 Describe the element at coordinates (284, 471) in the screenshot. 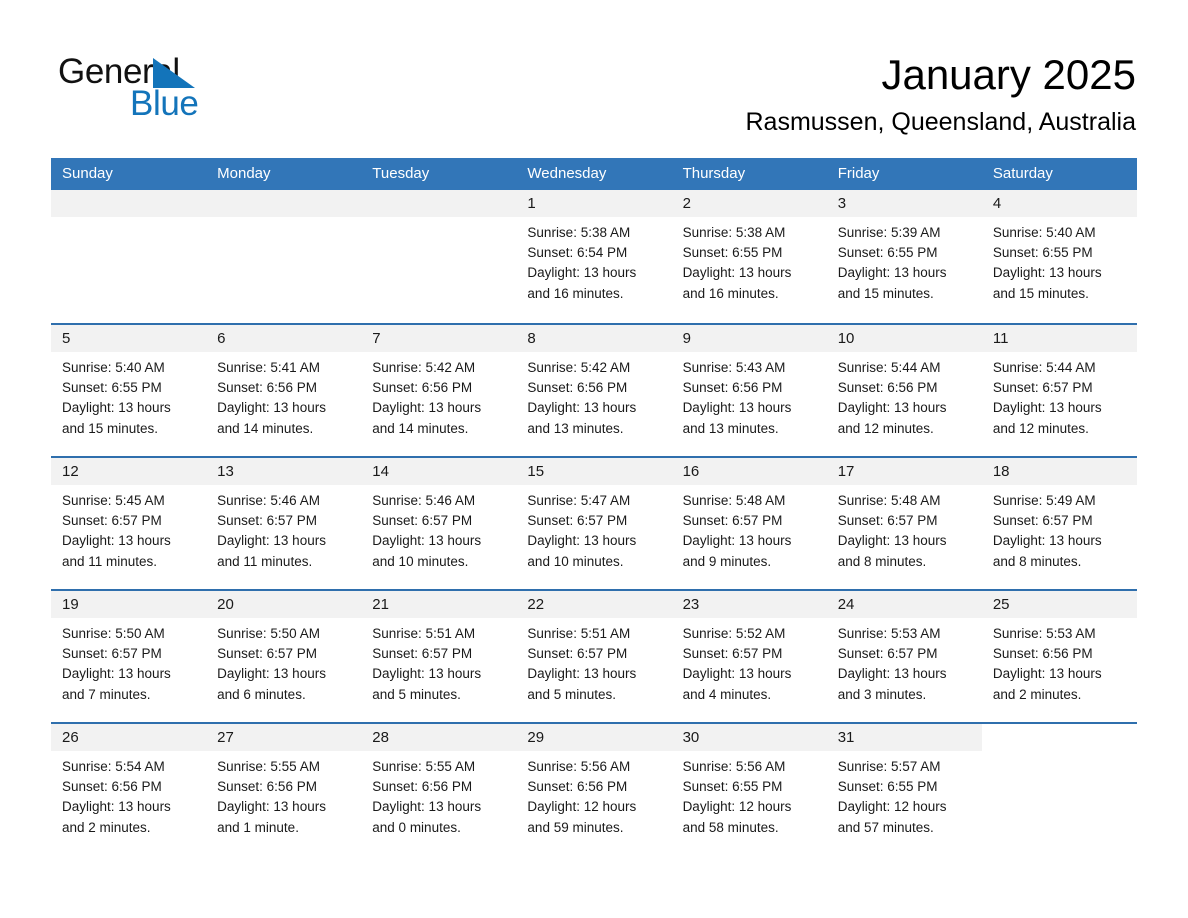

I see `day-number-band: 13` at that location.